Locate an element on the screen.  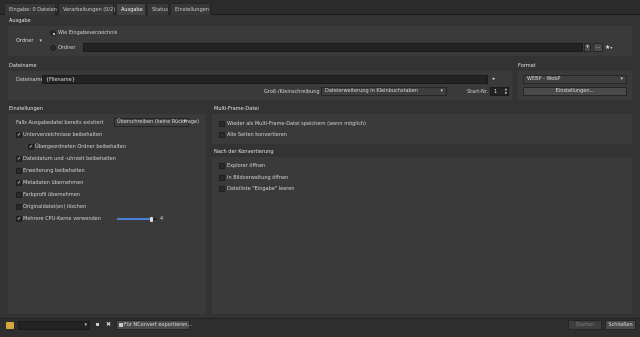
checkbox-open-explorer is located at coordinates (222, 166).